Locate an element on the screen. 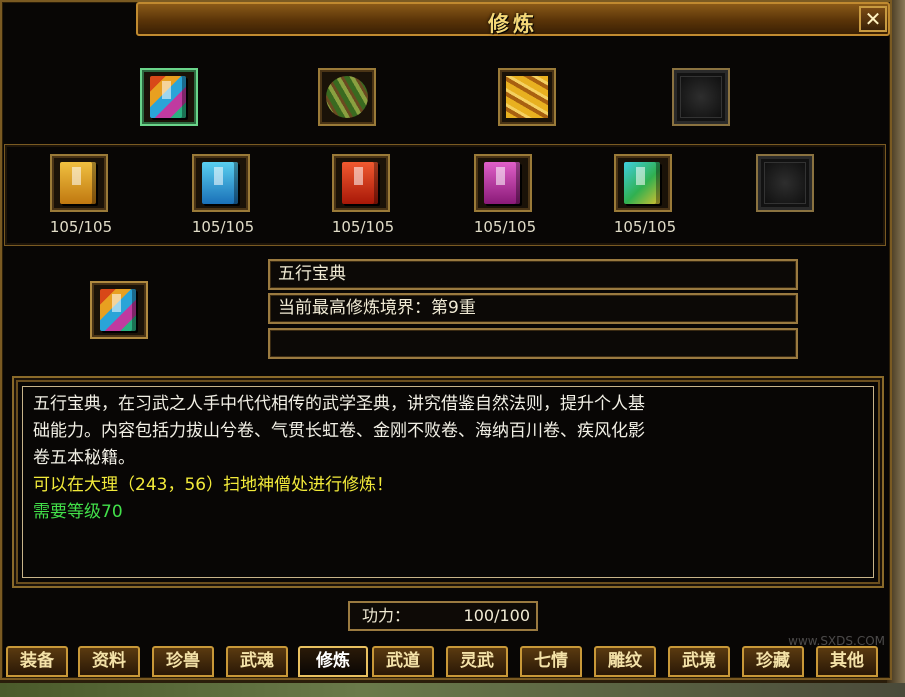 Image resolution: width=905 pixels, height=697 pixels. blue-book-icon is located at coordinates (220, 183).